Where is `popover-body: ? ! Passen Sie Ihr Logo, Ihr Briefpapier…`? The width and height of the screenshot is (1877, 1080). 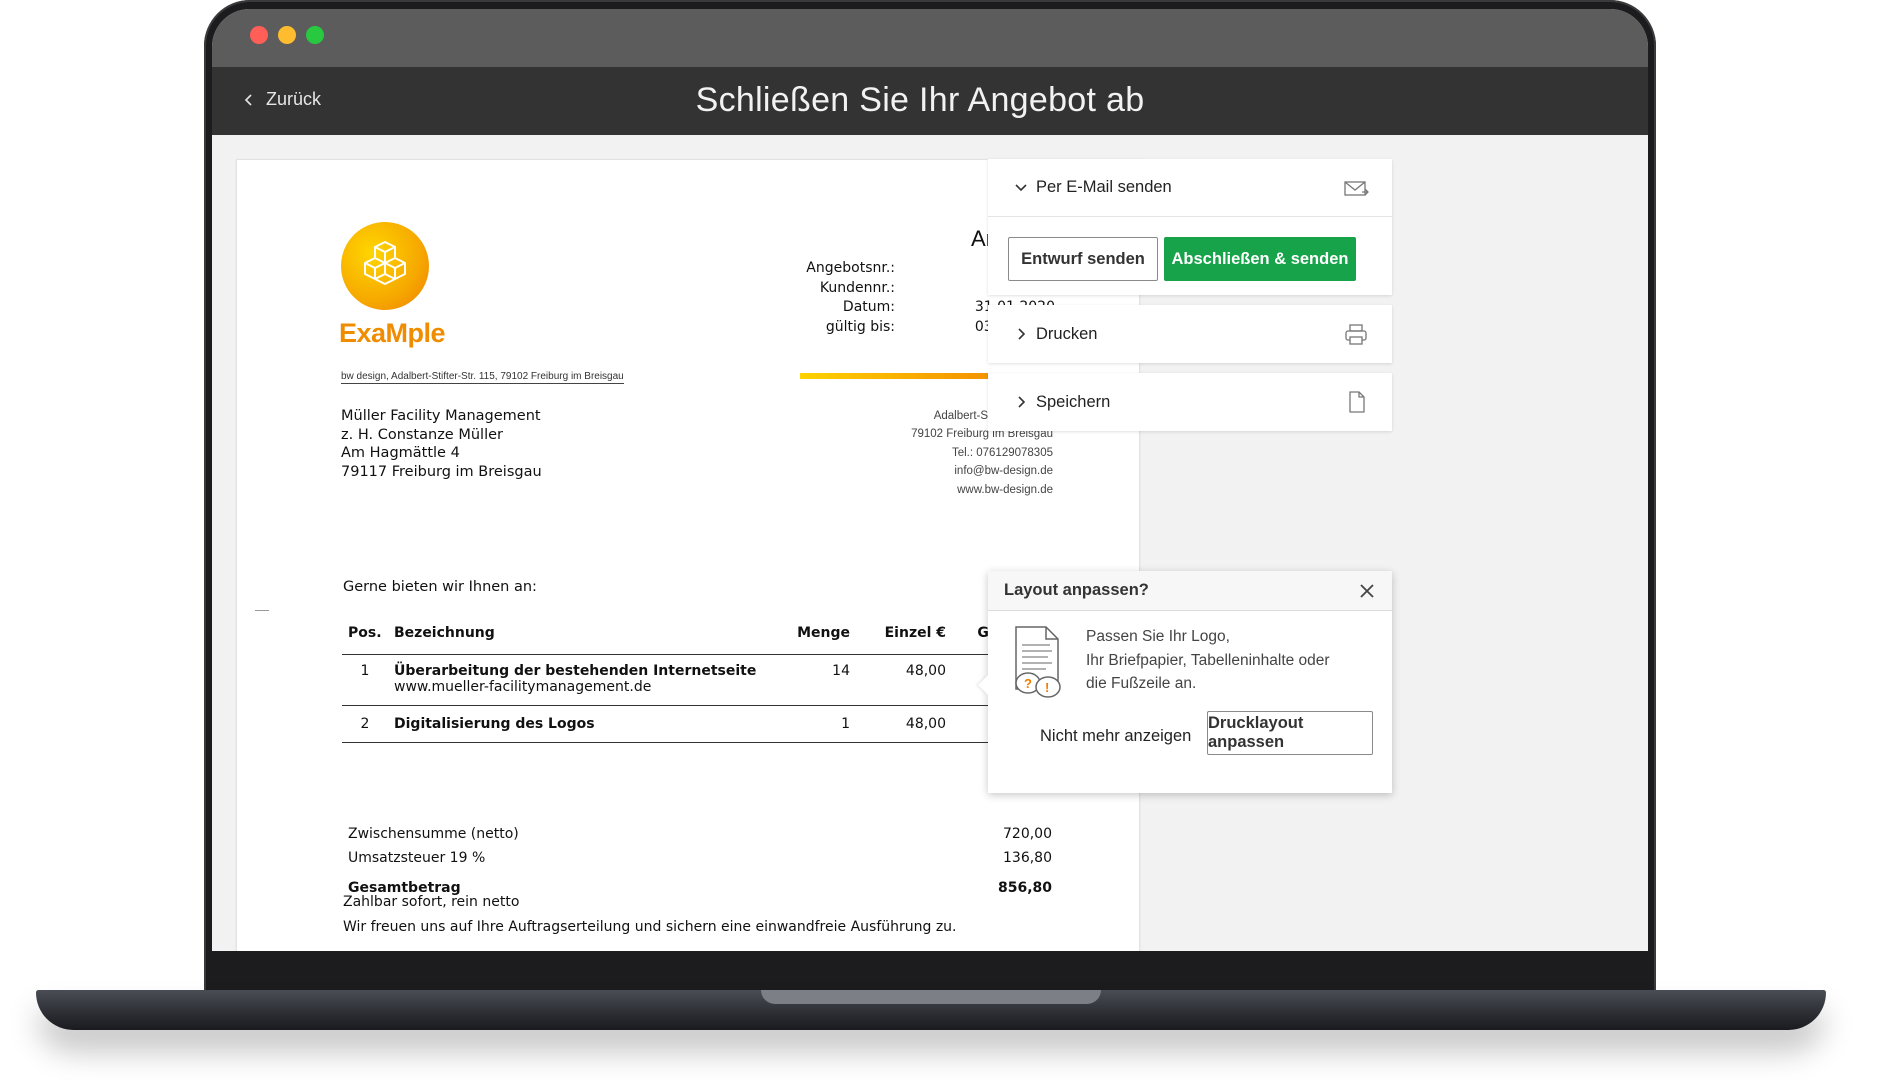 popover-body: ? ! Passen Sie Ihr Logo, Ihr Briefpapier… is located at coordinates (1190, 702).